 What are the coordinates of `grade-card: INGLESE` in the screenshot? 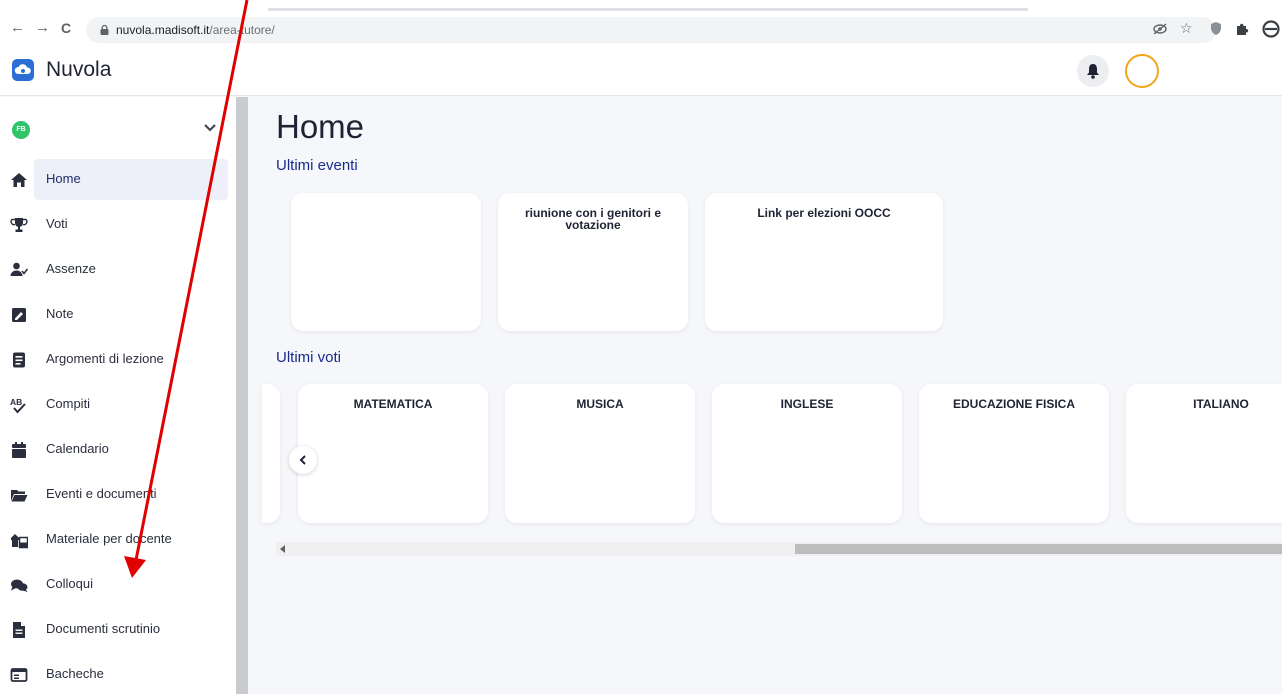 It's located at (807, 453).